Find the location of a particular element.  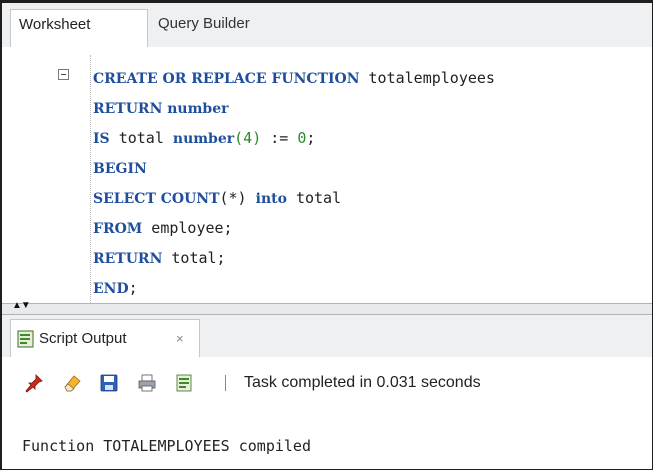

code-keyword: END is located at coordinates (111, 289).